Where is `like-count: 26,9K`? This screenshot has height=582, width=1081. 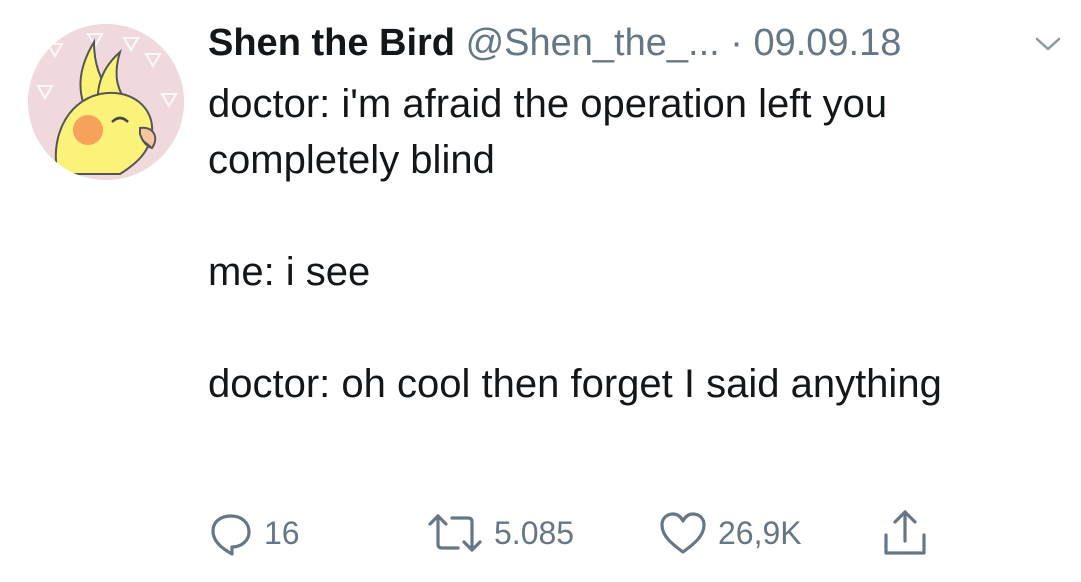 like-count: 26,9K is located at coordinates (760, 533).